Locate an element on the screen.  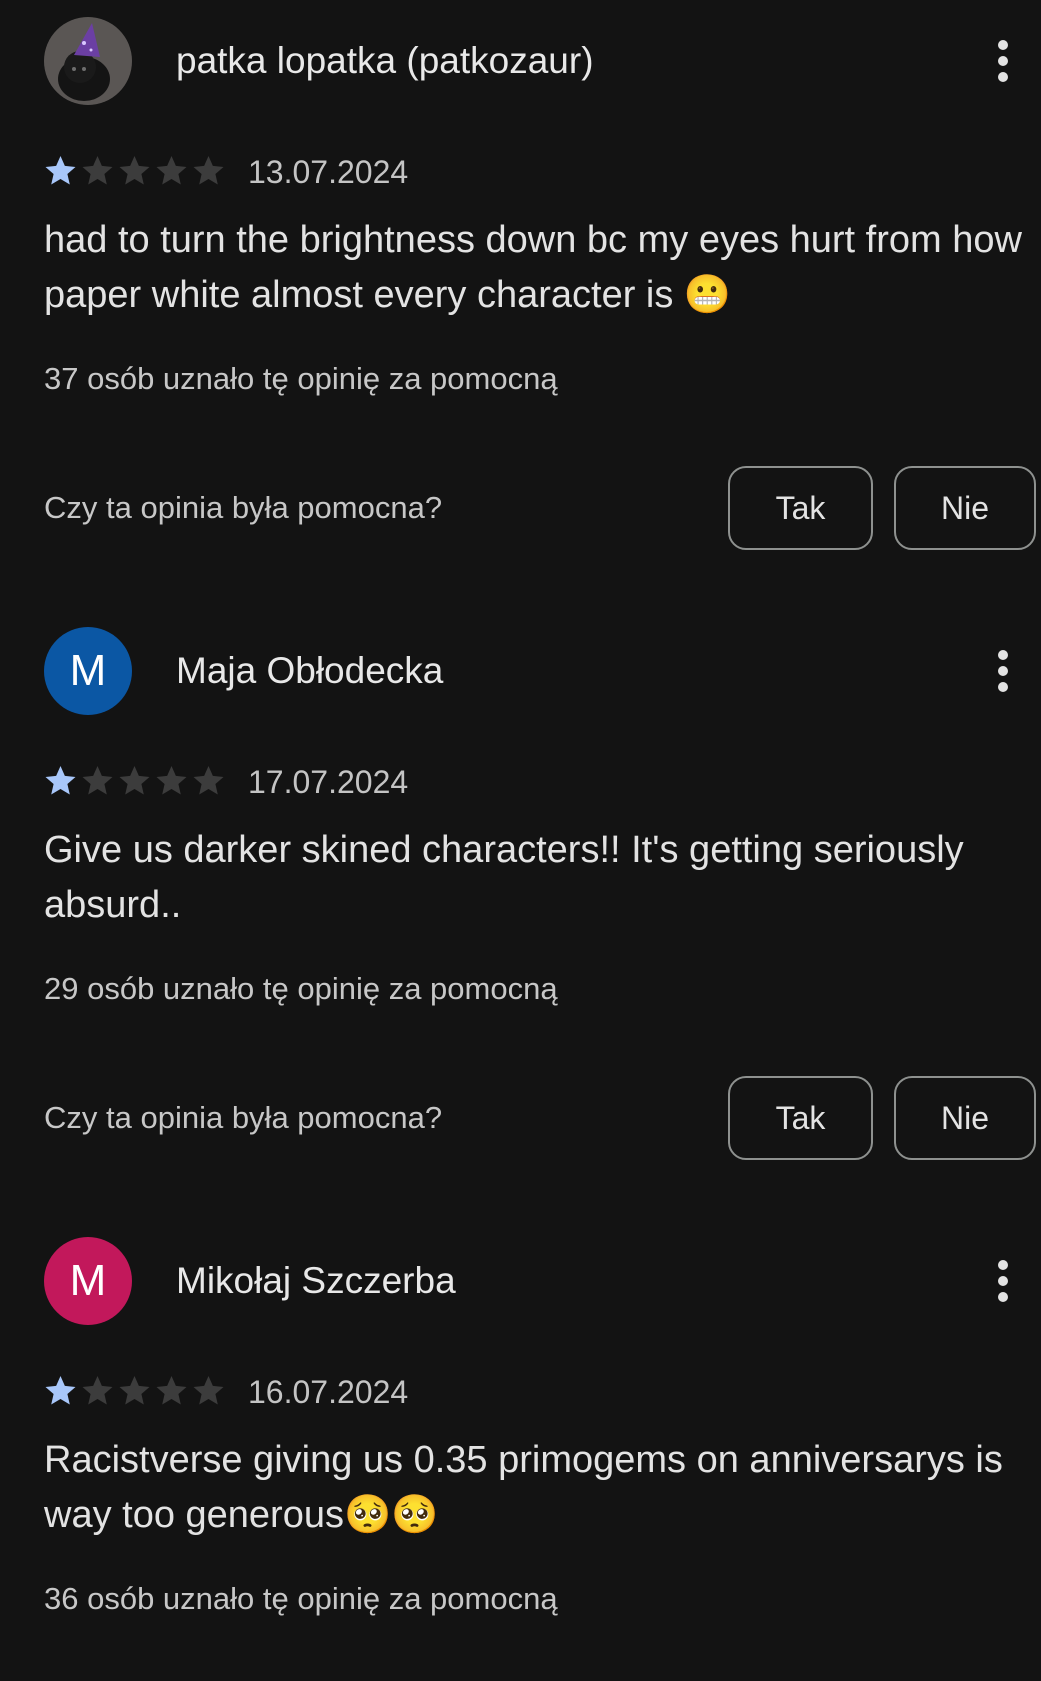
avatar is located at coordinates (88, 61).